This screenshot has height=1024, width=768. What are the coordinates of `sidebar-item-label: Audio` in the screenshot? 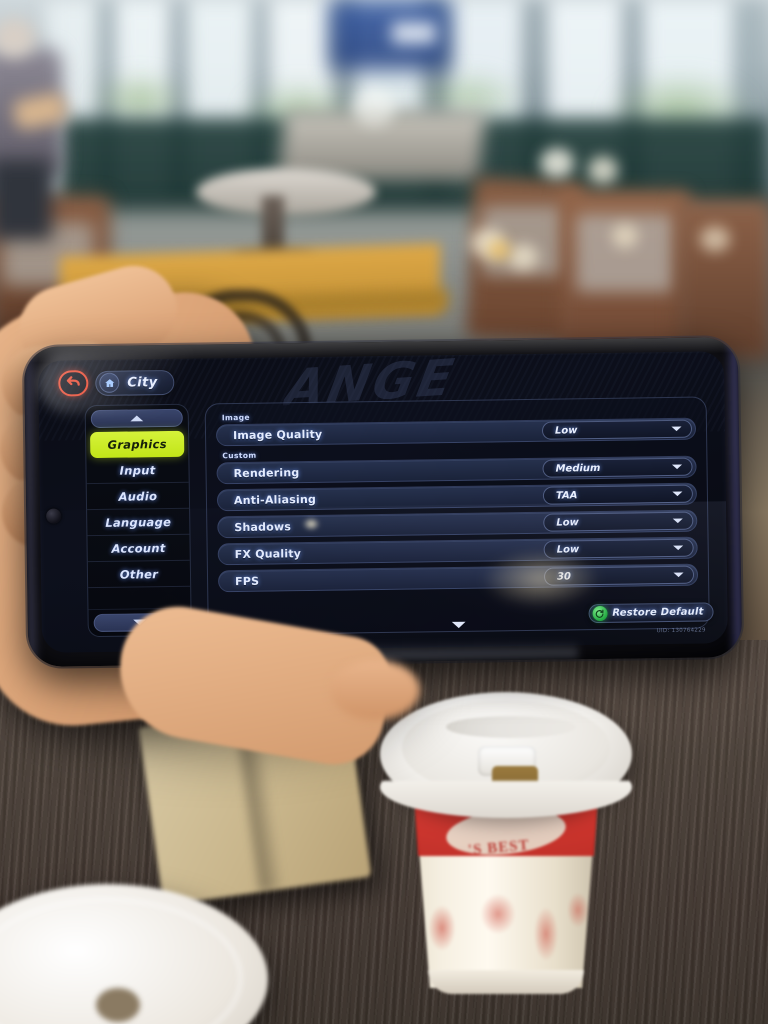 It's located at (138, 496).